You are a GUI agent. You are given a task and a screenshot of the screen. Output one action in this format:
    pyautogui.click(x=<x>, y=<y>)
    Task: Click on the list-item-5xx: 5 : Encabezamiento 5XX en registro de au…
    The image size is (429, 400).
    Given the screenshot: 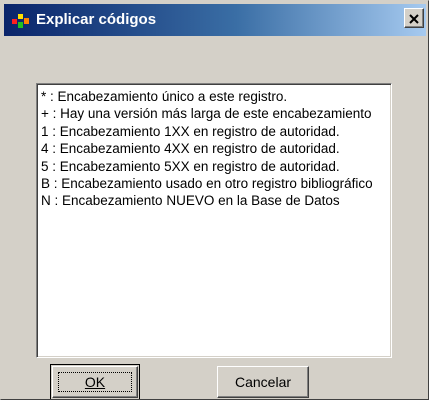 What is the action you would take?
    pyautogui.click(x=207, y=166)
    